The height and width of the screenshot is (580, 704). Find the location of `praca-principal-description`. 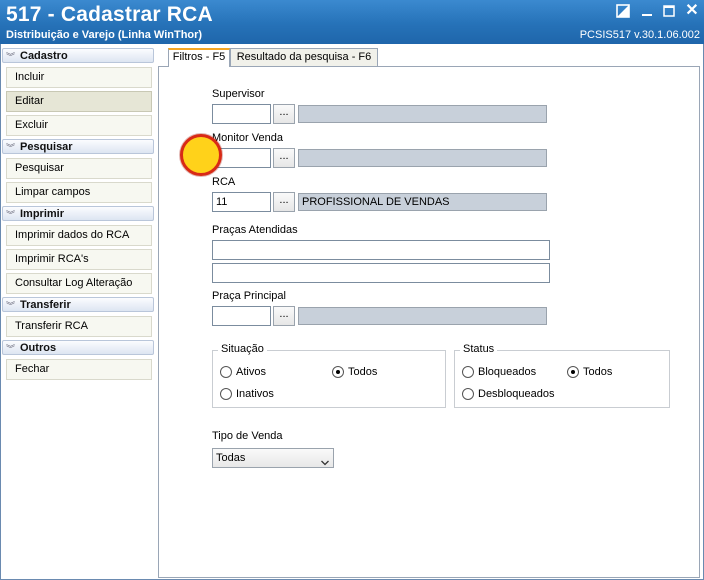

praca-principal-description is located at coordinates (422, 316).